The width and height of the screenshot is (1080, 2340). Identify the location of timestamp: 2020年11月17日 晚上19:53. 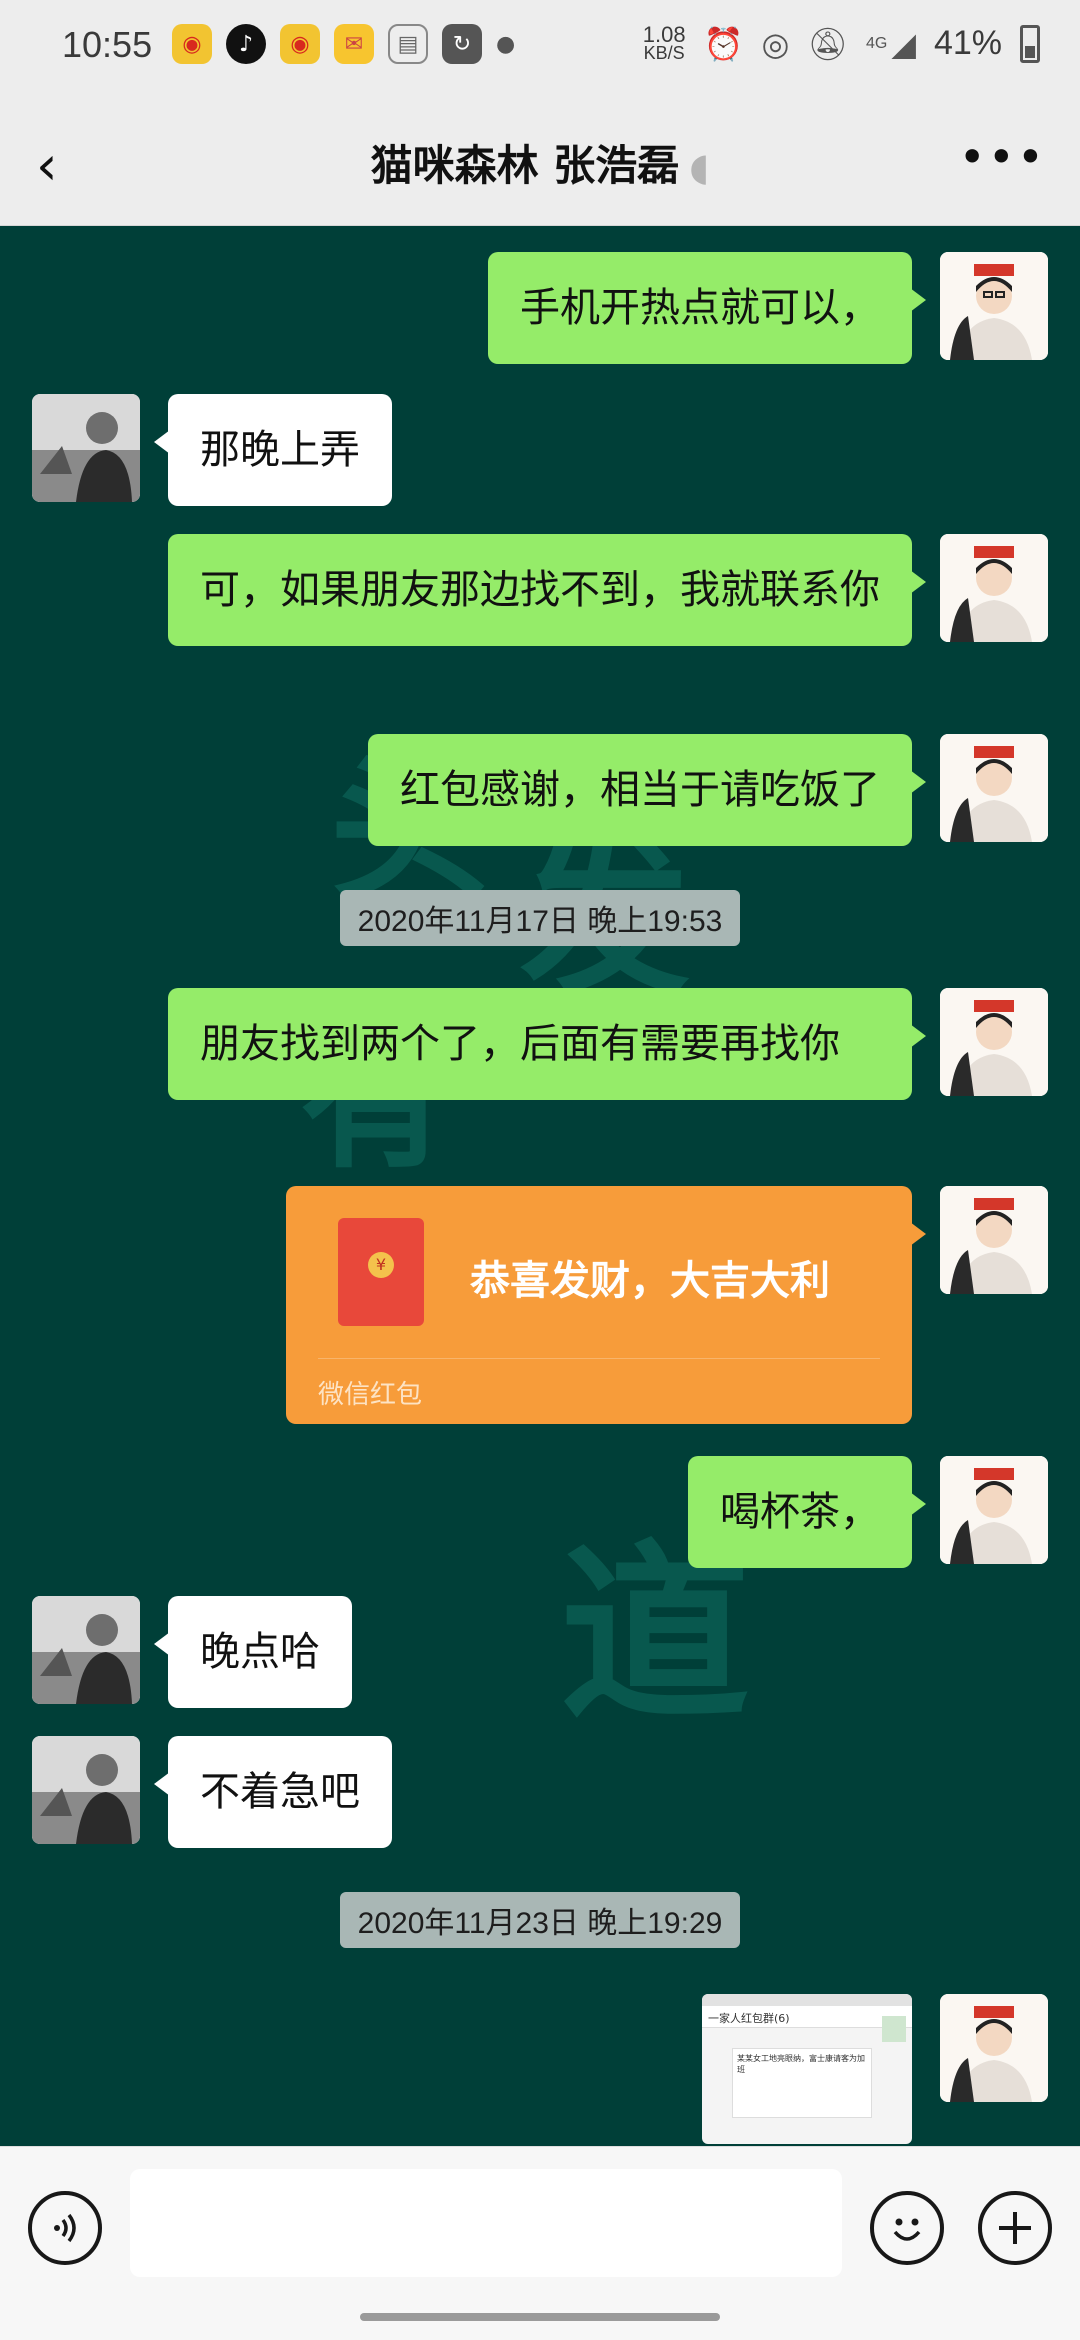
(540, 918).